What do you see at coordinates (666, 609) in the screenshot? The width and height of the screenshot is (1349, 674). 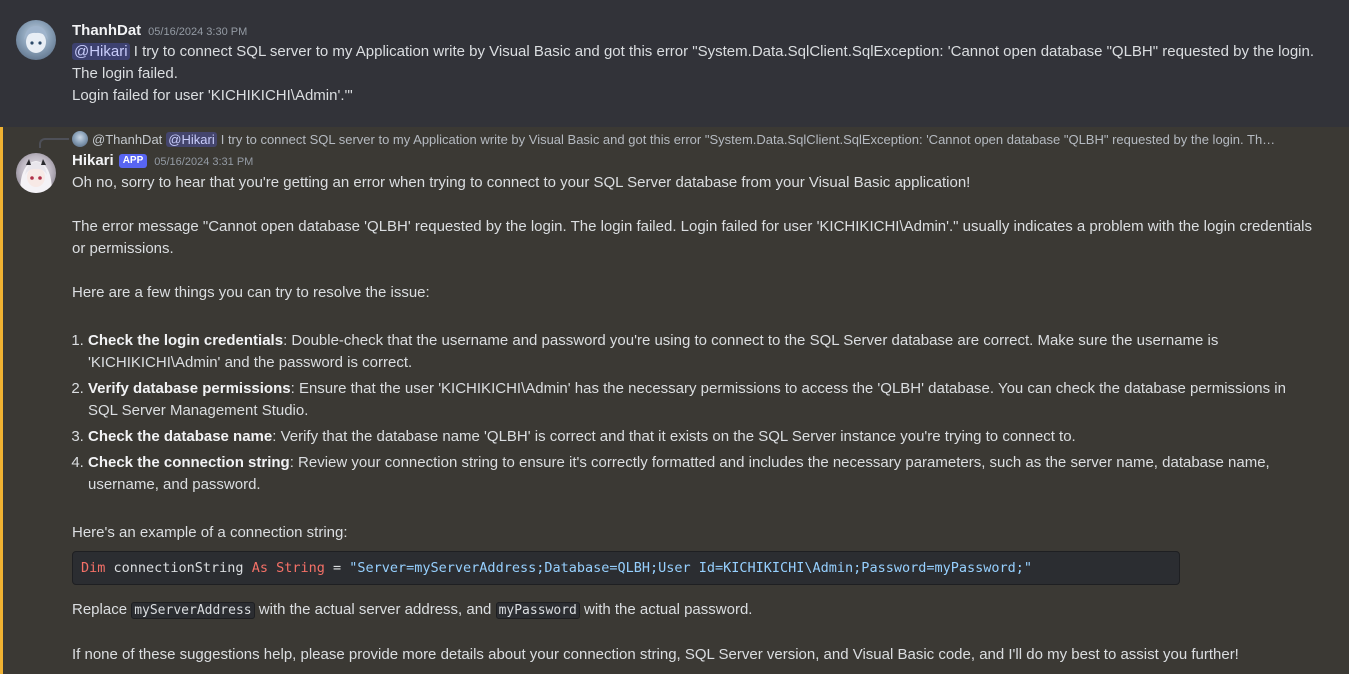 I see `replace-text-3: with the actual password.` at bounding box center [666, 609].